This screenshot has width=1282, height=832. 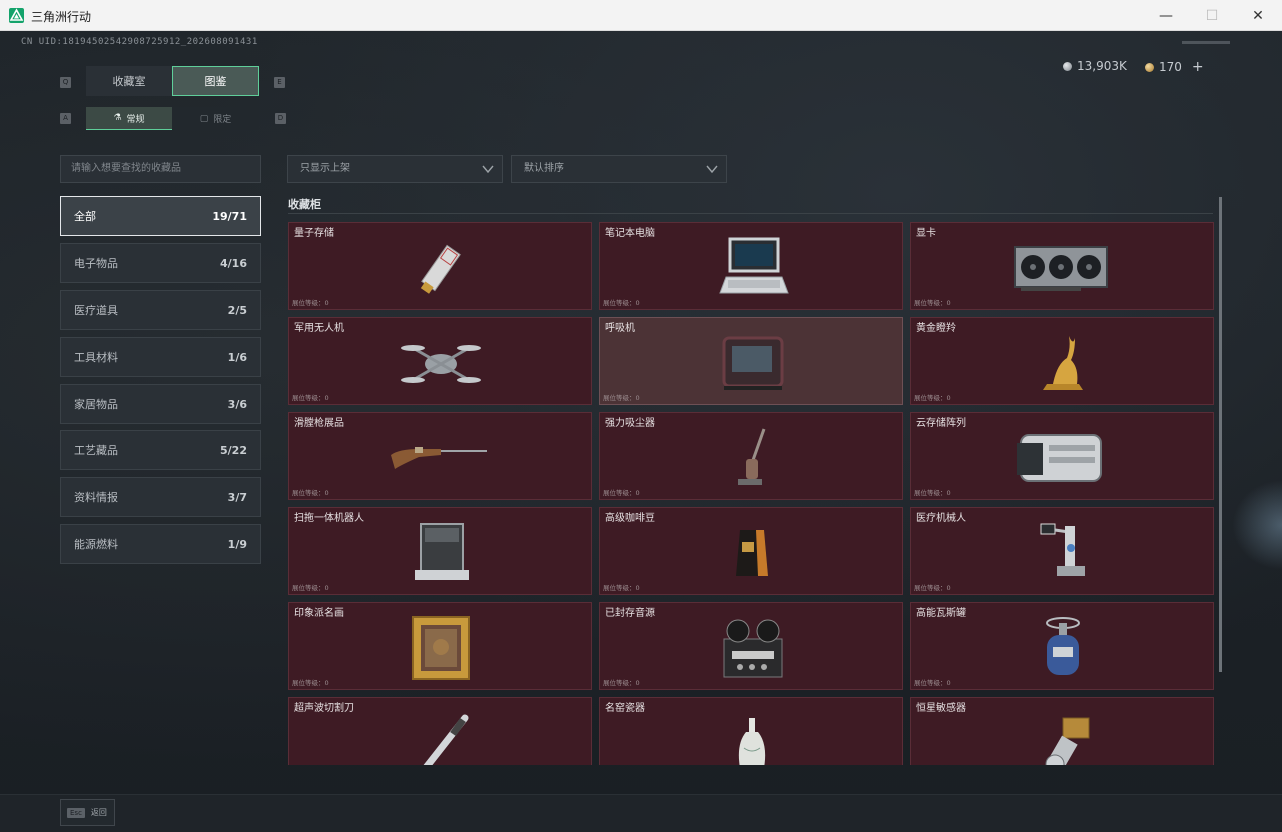 I want to click on item-name: 笔记本电脑, so click(x=630, y=233).